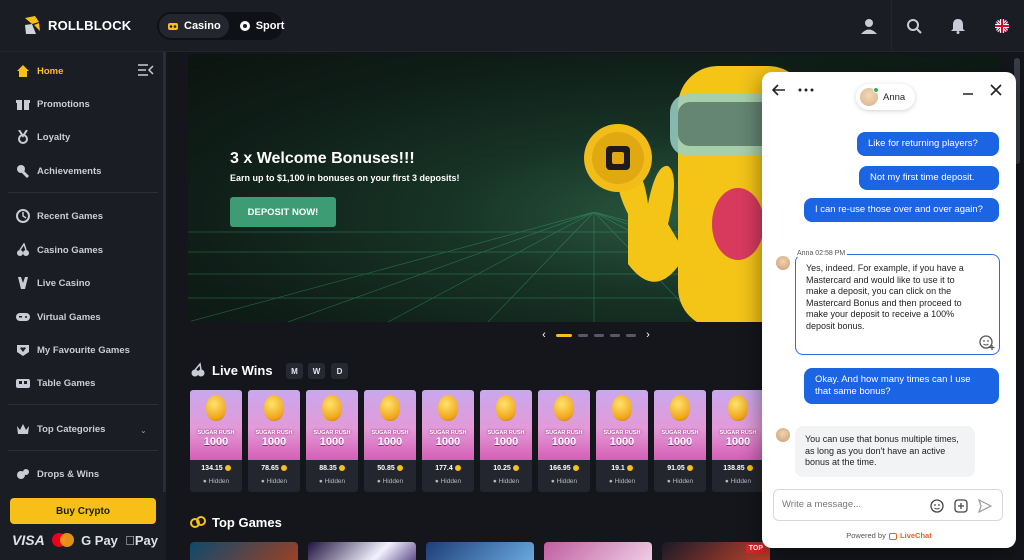  What do you see at coordinates (444, 468) in the screenshot?
I see `win-amount-value: 177.4` at bounding box center [444, 468].